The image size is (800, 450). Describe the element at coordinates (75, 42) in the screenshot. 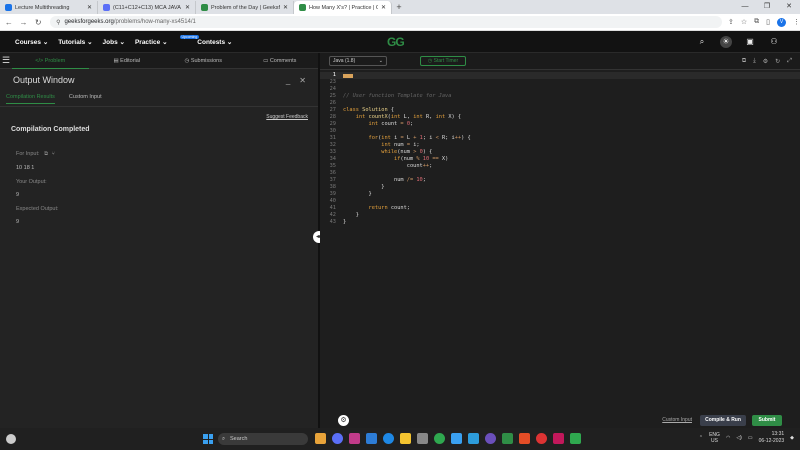

I see `menu-tutorials: Tutorials ⌄` at that location.